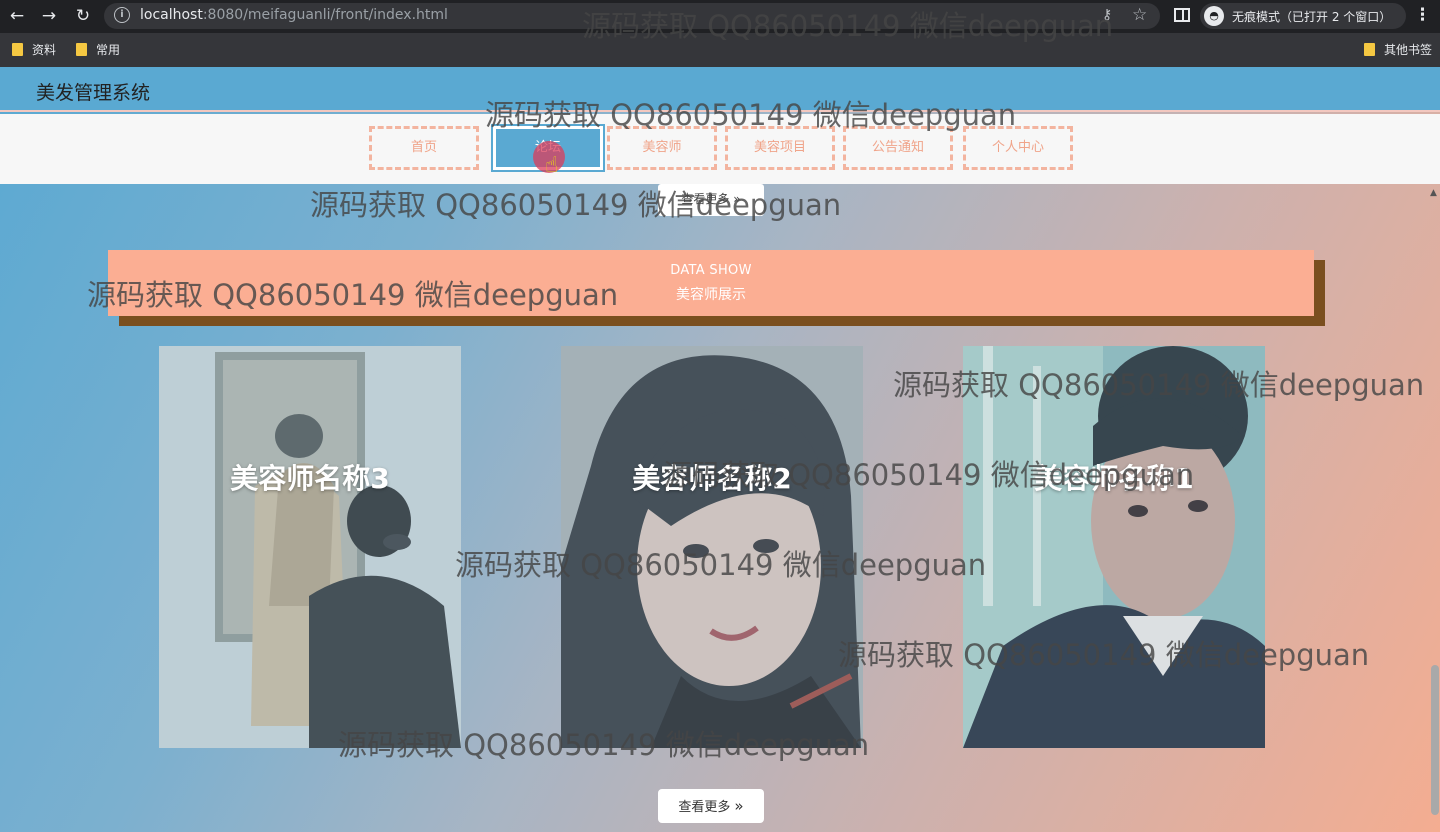  I want to click on incognito-label: 无痕模式（已打开 2 个窗口）, so click(1312, 17).